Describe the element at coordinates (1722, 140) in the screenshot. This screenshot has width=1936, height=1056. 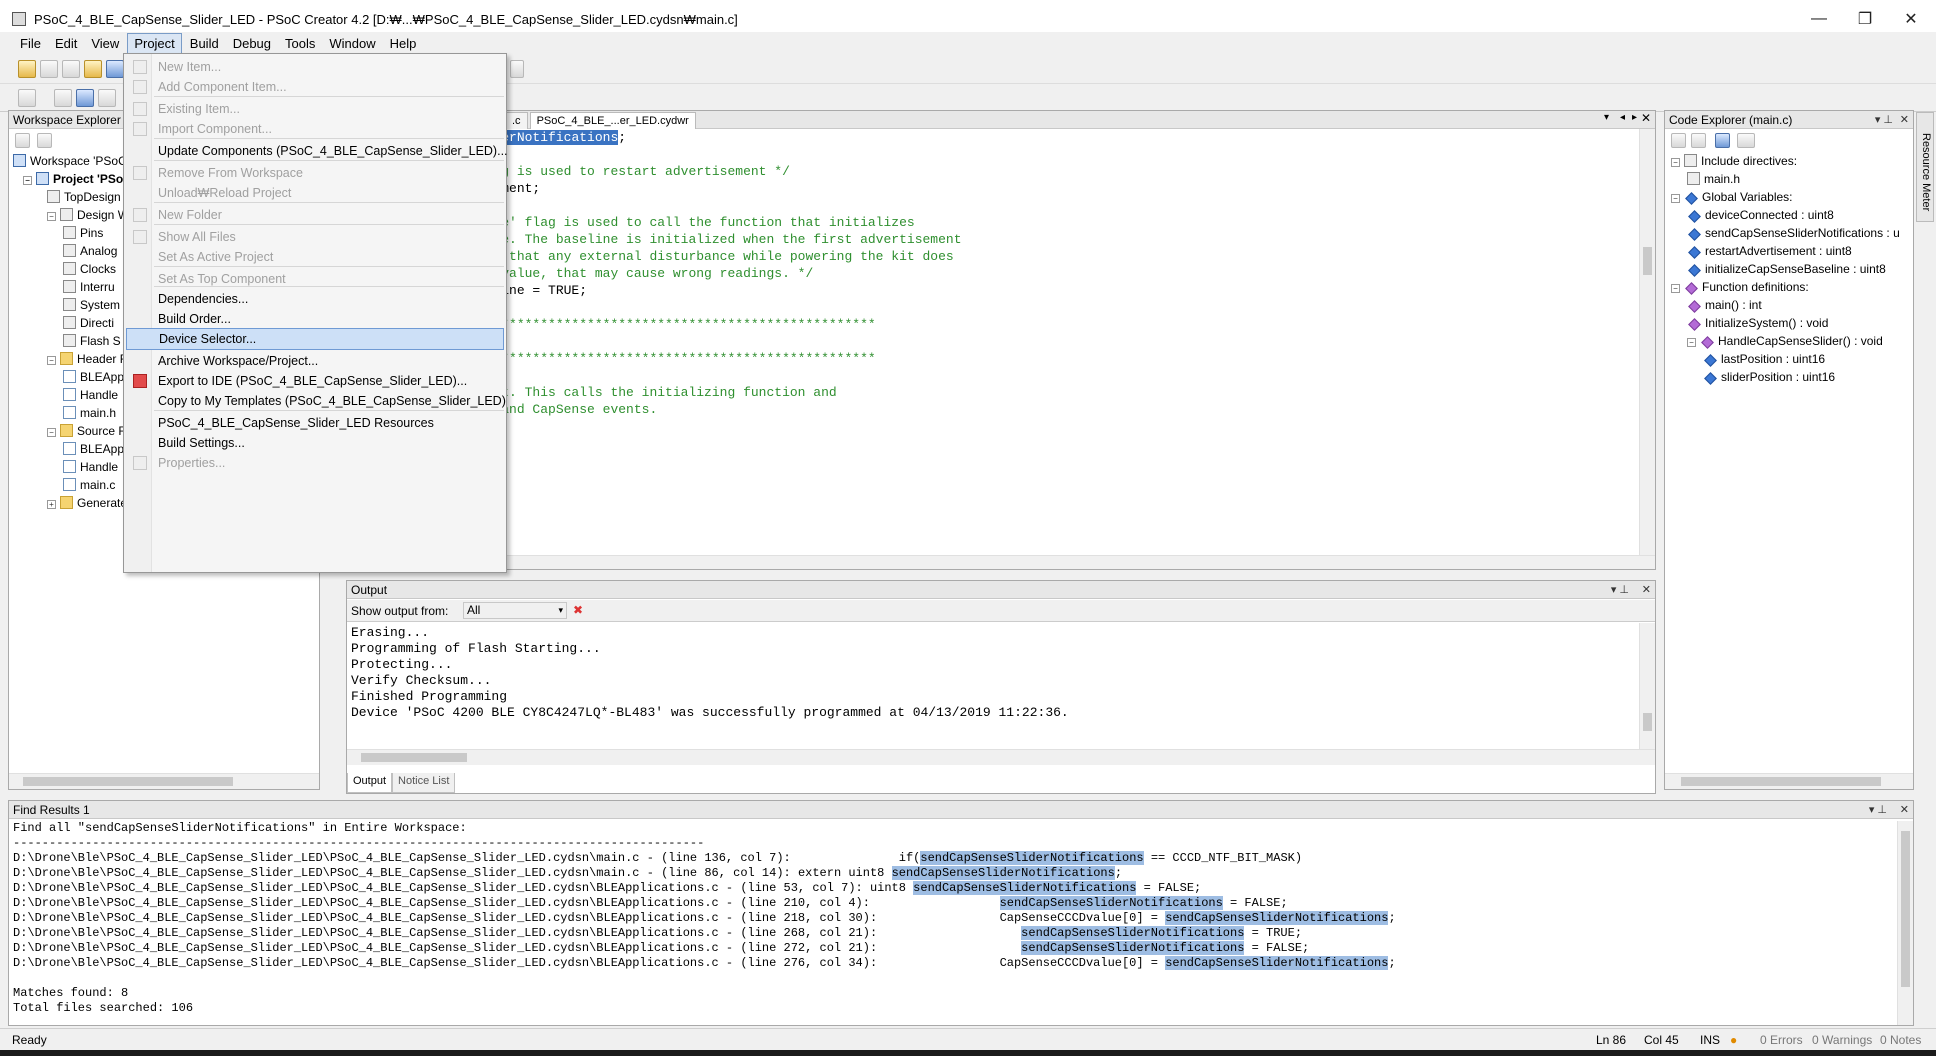
I see `filter-icon` at that location.